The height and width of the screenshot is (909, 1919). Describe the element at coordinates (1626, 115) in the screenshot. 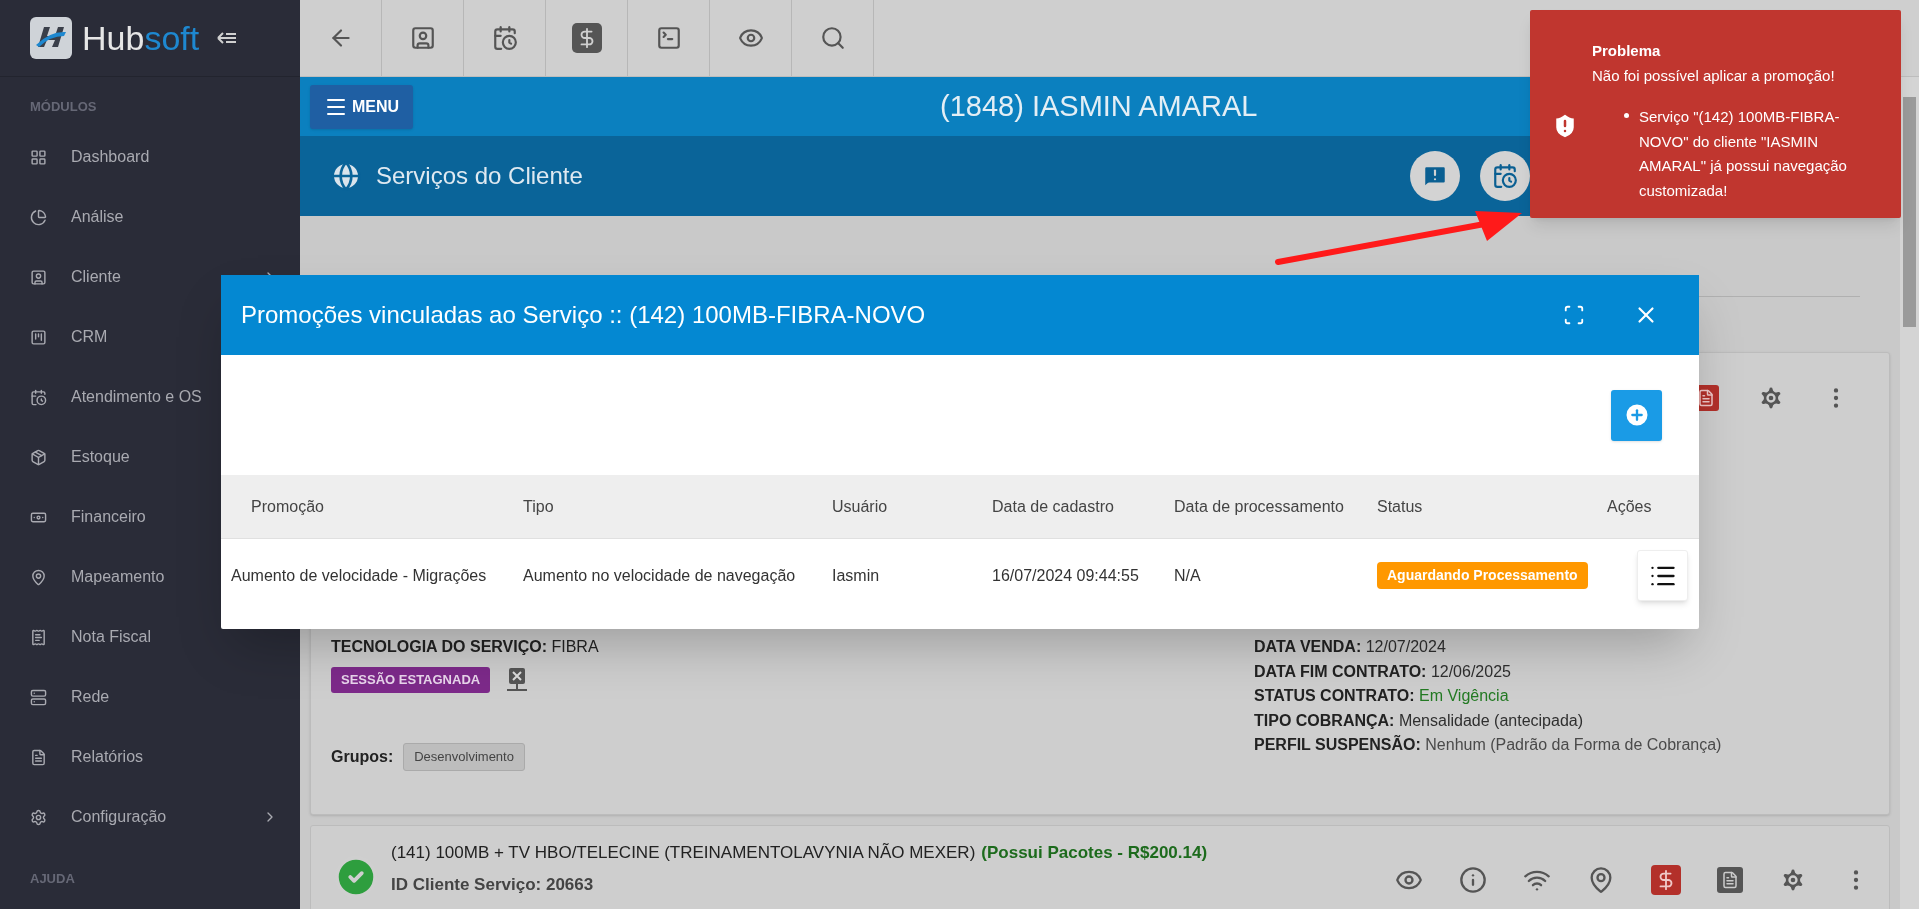

I see `bullet-icon` at that location.